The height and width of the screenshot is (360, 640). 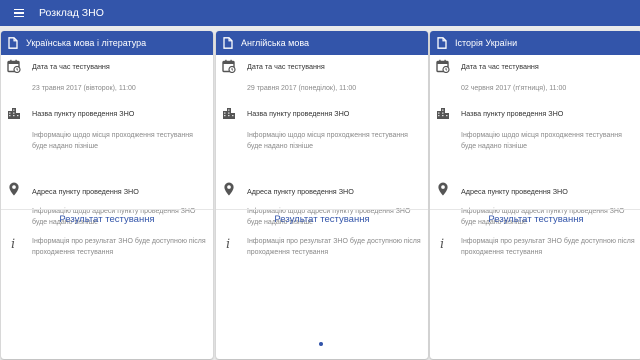 What do you see at coordinates (302, 88) in the screenshot?
I see `date-value: 29 травня 2017 (понеділок), 11:00` at bounding box center [302, 88].